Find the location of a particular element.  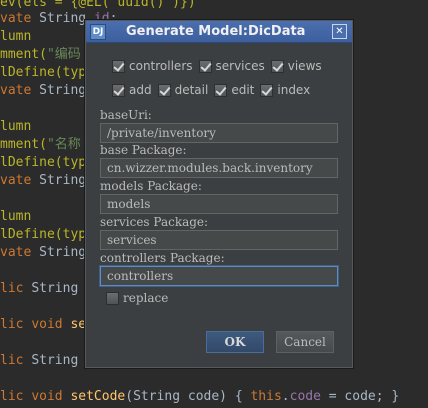

code-token: setCode is located at coordinates (98, 396).